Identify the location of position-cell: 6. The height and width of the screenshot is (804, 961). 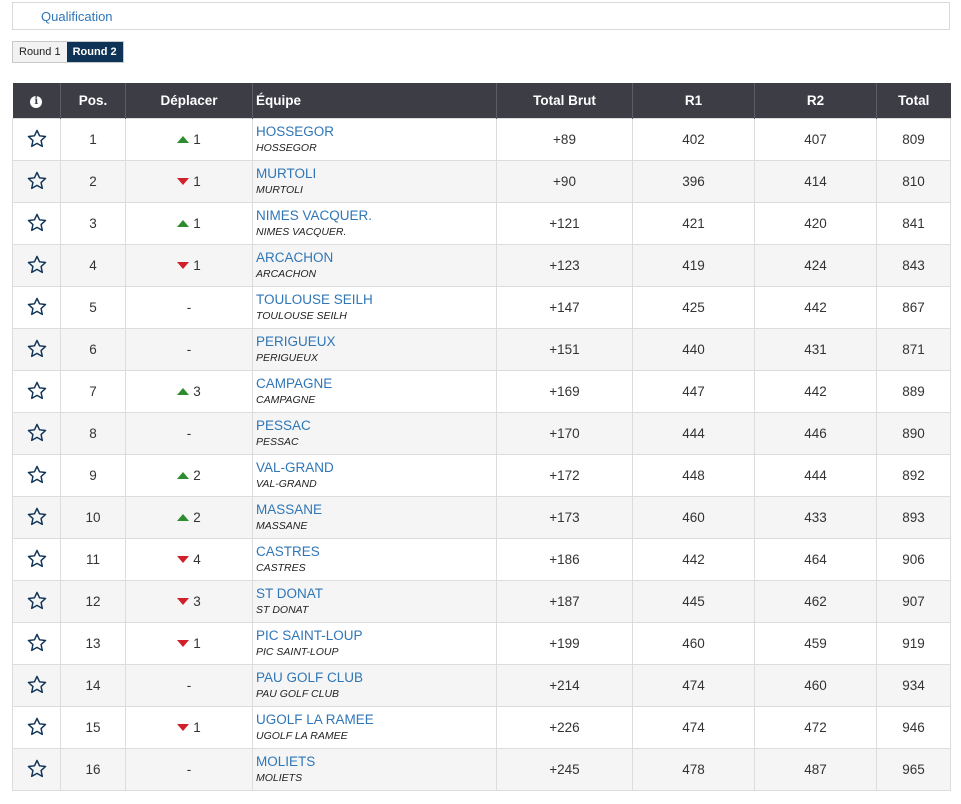
(93, 349).